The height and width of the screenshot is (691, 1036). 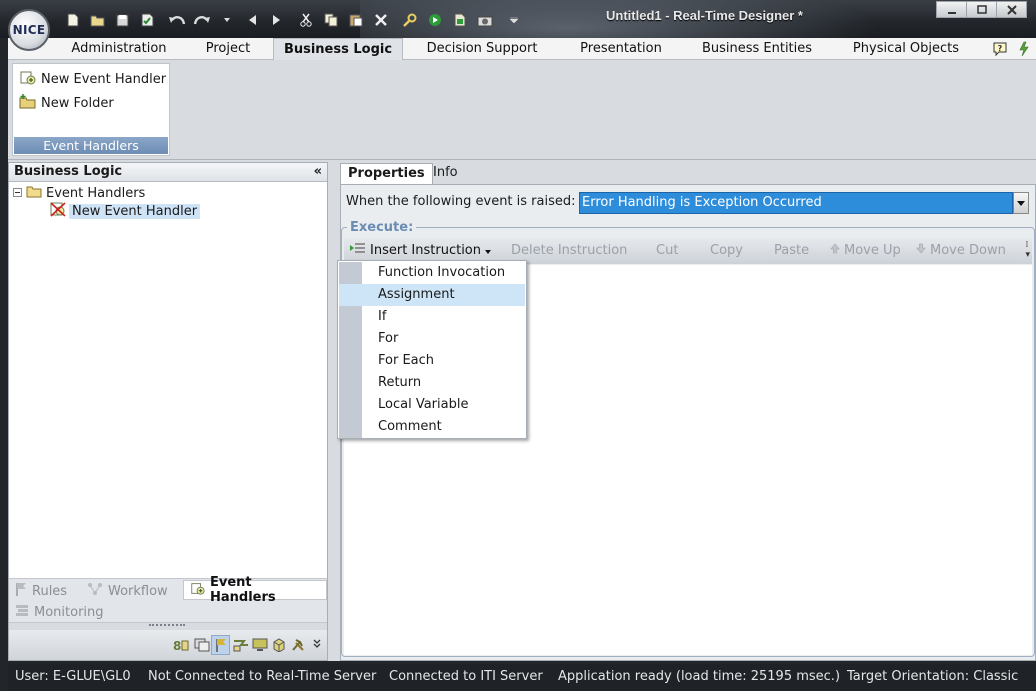 I want to click on open-icon, so click(x=97, y=20).